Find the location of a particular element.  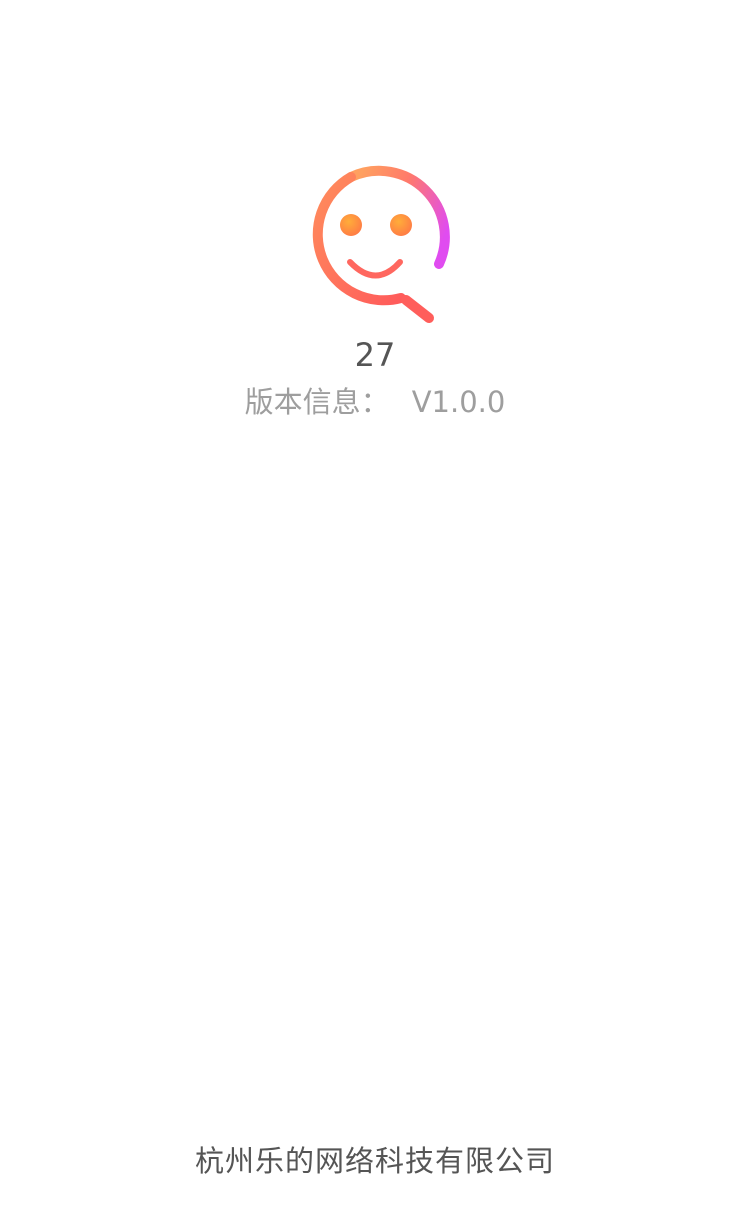

app-logo-icon is located at coordinates (376, 247).